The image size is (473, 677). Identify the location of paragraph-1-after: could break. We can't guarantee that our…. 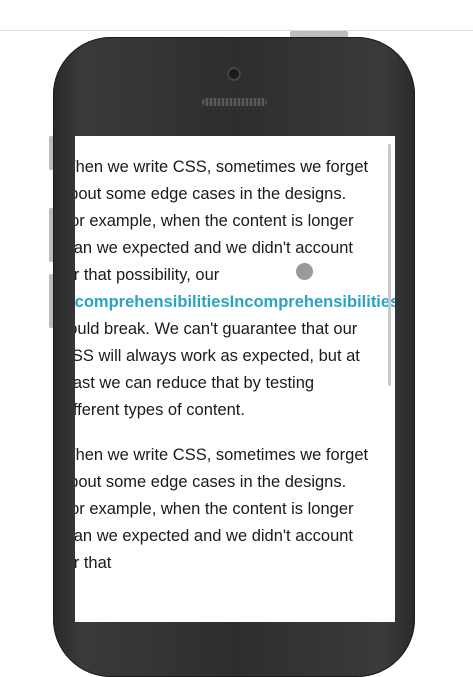
(217, 369).